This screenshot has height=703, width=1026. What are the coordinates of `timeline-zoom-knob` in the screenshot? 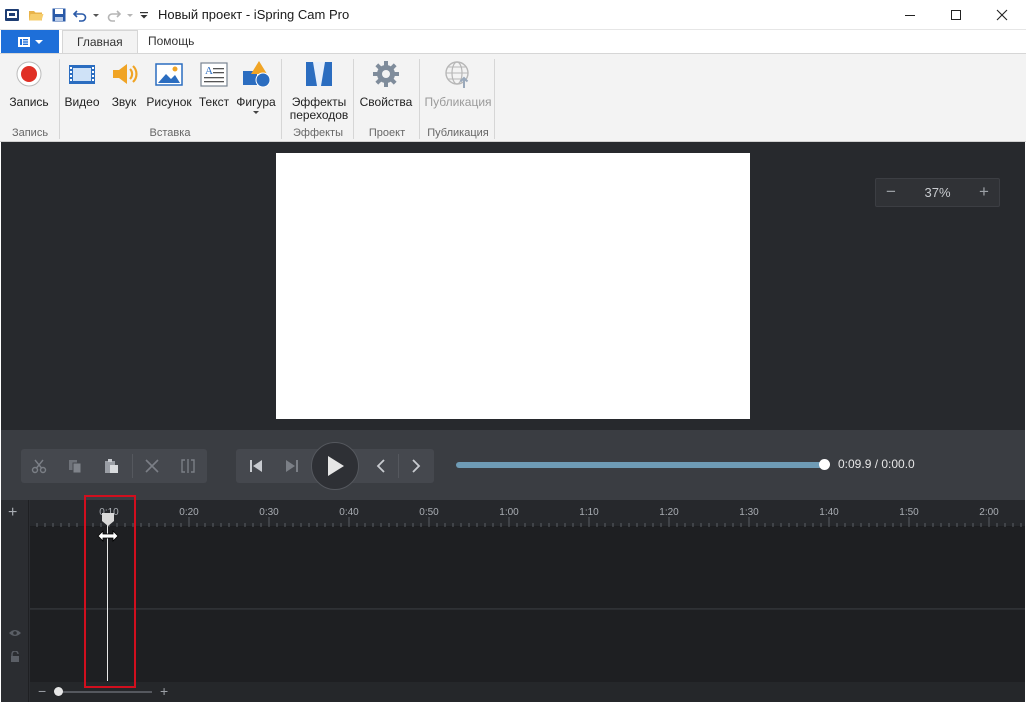 It's located at (58, 691).